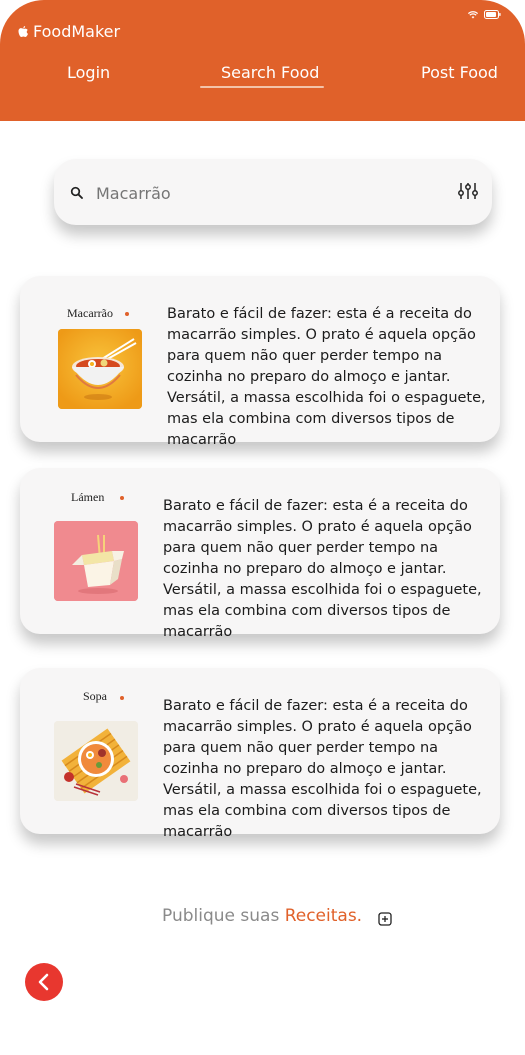 The width and height of the screenshot is (525, 1055). I want to click on search-icon, so click(76, 192).